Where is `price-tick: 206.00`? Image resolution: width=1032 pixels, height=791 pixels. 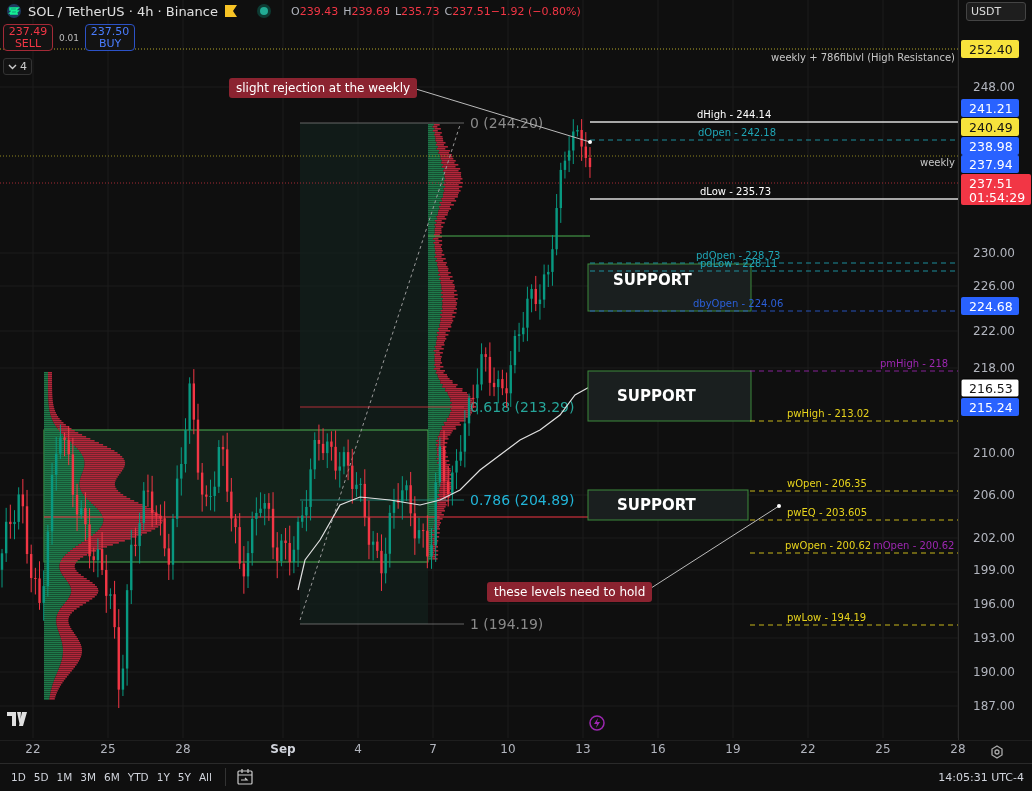
price-tick: 206.00 is located at coordinates (994, 495).